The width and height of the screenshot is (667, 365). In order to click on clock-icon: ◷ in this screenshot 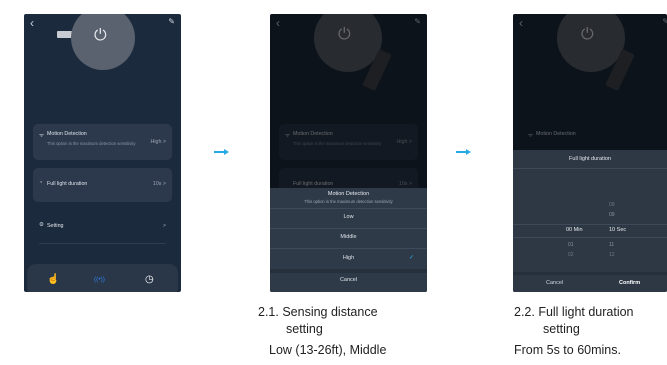, I will do `click(149, 279)`.